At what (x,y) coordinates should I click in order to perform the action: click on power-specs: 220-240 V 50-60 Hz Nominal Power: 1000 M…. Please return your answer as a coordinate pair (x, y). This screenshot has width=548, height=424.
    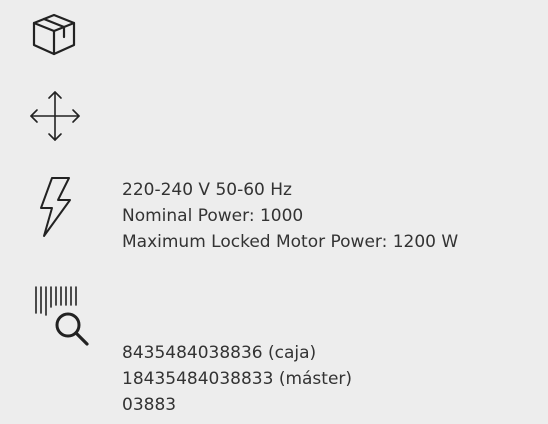
    Looking at the image, I should click on (290, 216).